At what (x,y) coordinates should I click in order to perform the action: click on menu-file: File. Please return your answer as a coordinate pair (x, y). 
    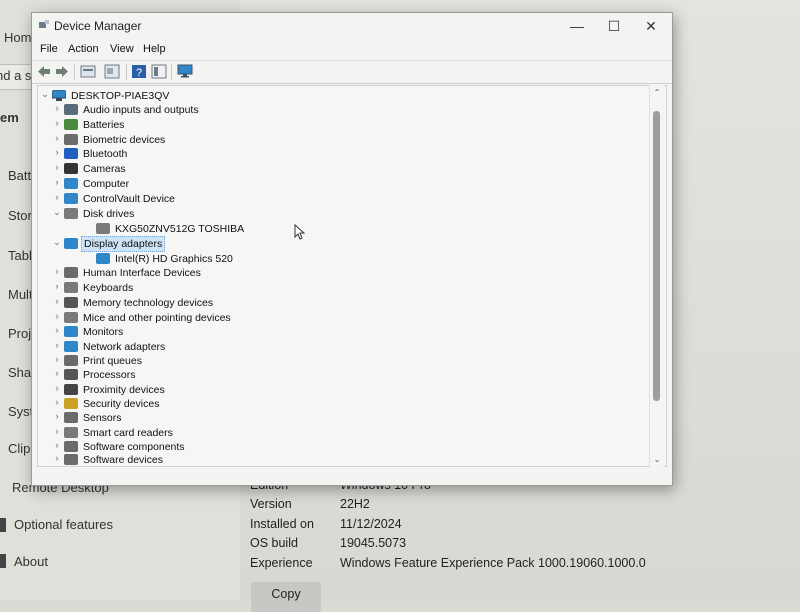
    Looking at the image, I should click on (49, 49).